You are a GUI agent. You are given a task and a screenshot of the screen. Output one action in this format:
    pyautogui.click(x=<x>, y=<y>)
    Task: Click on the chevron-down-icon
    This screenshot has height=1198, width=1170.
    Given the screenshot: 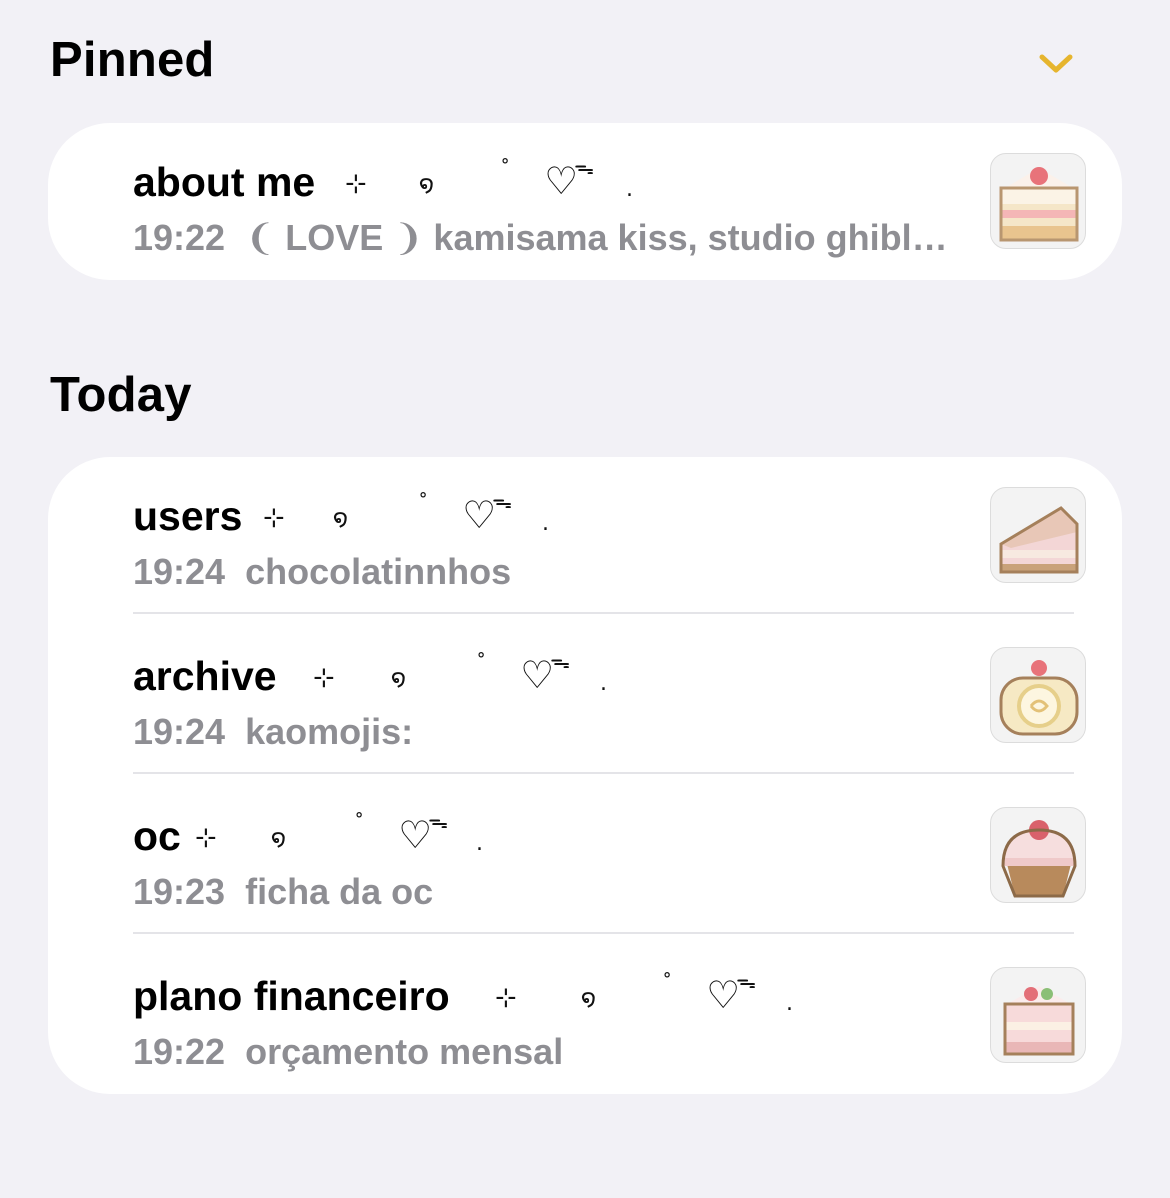 What is the action you would take?
    pyautogui.click(x=1056, y=63)
    